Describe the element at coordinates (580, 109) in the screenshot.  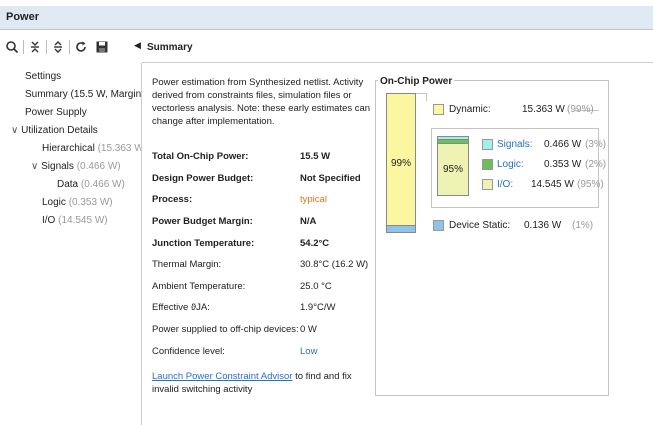
I see `dynamic-percent: (99%)` at that location.